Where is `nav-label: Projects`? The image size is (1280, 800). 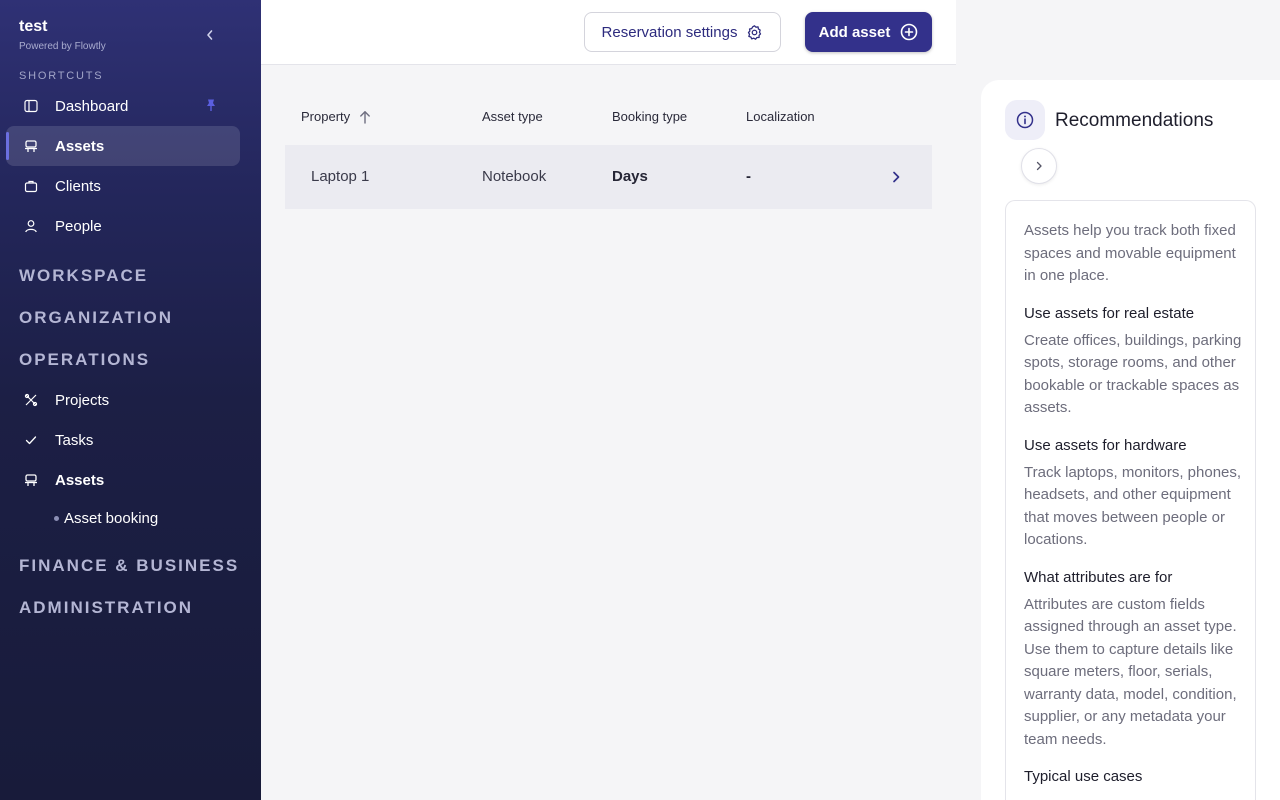
nav-label: Projects is located at coordinates (82, 400).